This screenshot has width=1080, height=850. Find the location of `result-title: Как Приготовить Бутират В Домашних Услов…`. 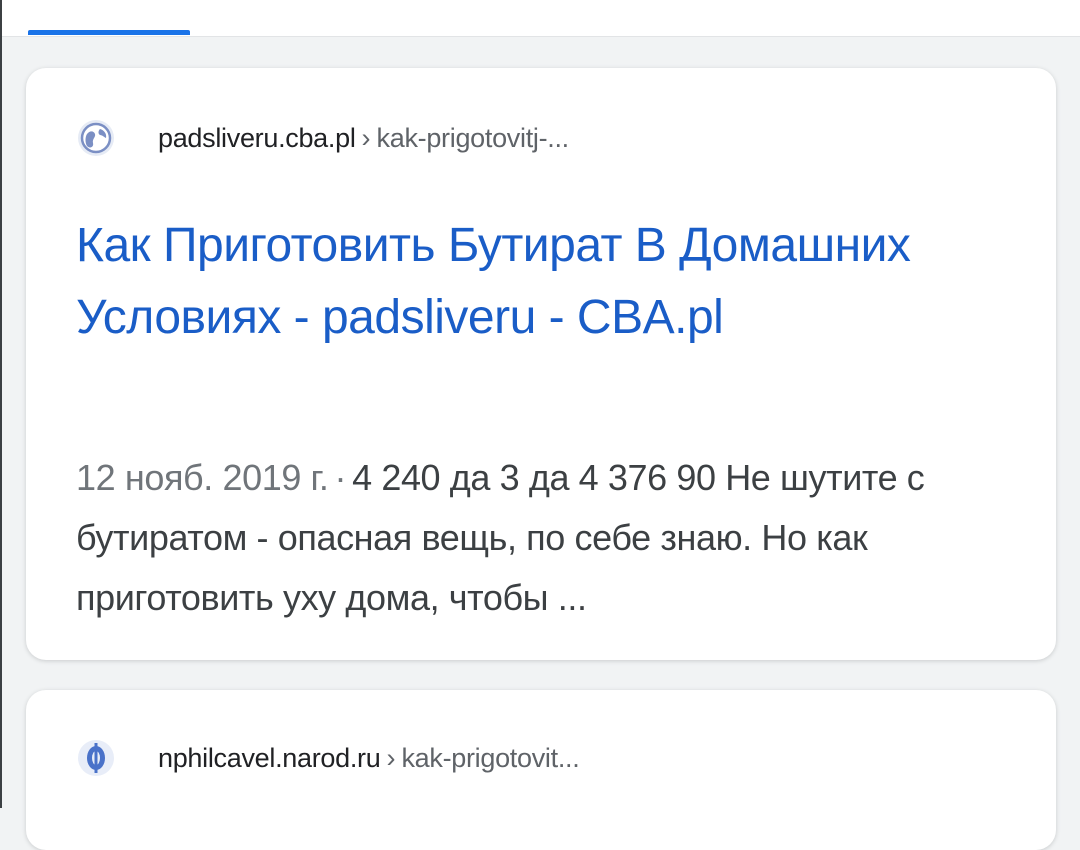

result-title: Как Приготовить Бутират В Домашних Услов… is located at coordinates (536, 282).